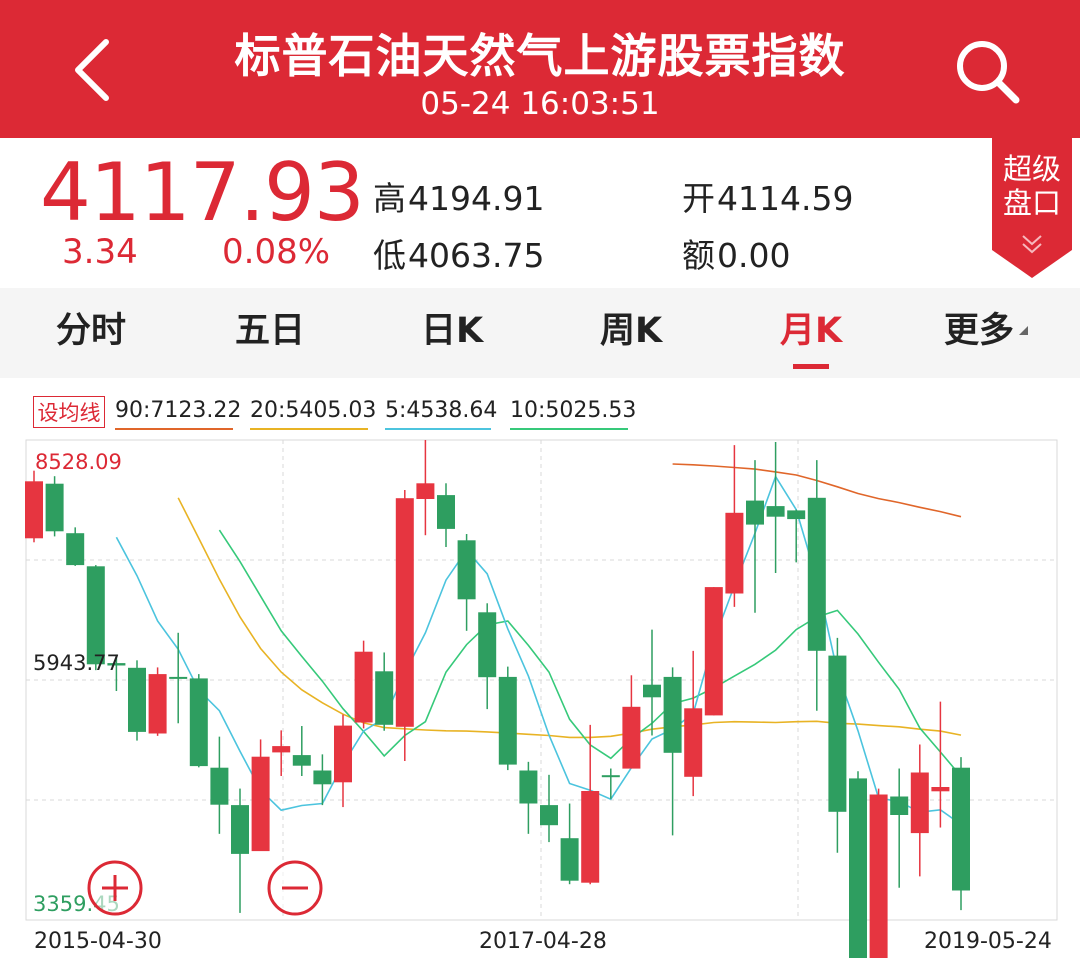 The width and height of the screenshot is (1080, 958). I want to click on ma90-value: 90:7123.22, so click(178, 410).